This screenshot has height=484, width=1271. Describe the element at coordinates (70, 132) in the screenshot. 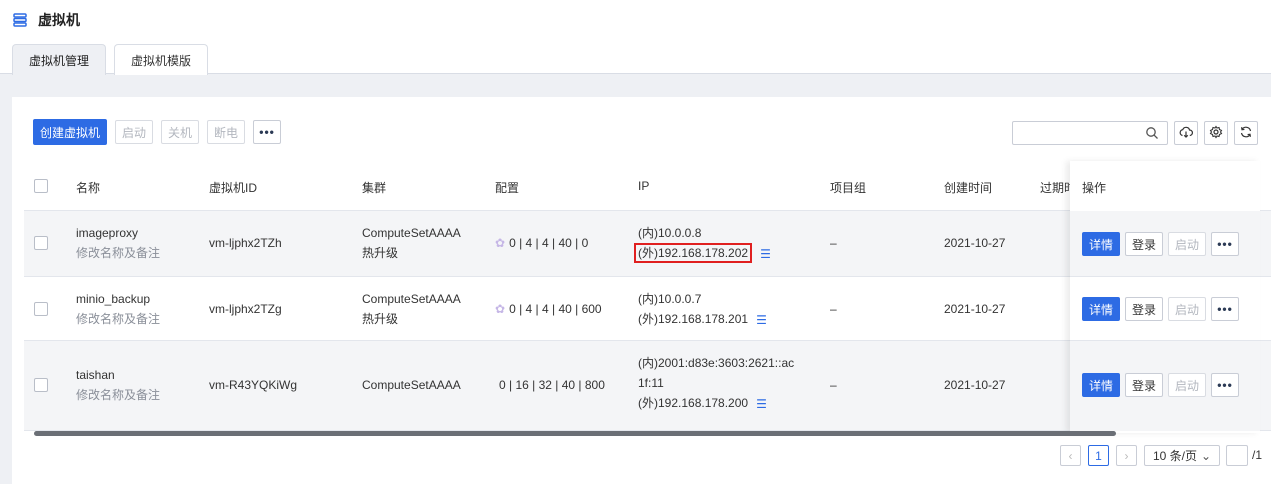

I see `create-vm-button: 创建虚拟机` at that location.